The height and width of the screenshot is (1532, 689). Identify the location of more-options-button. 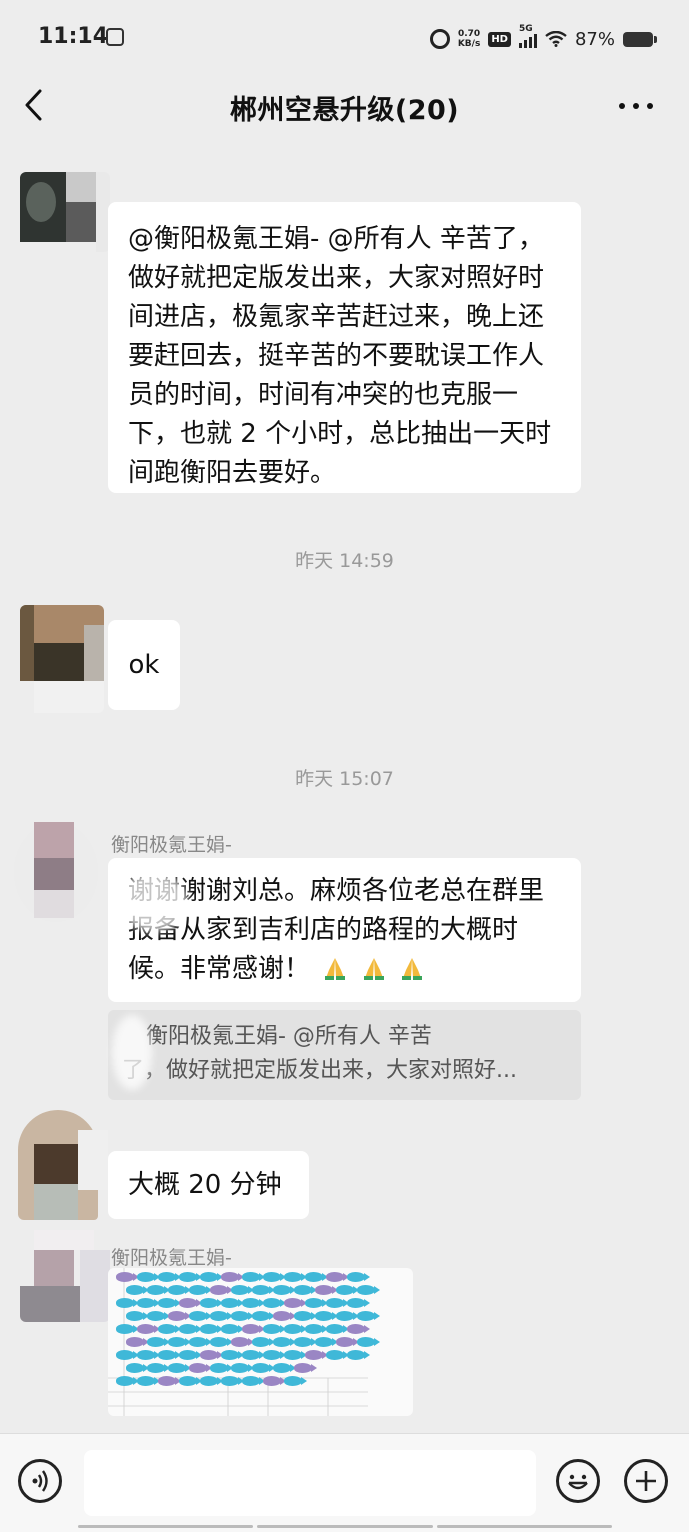
(639, 106).